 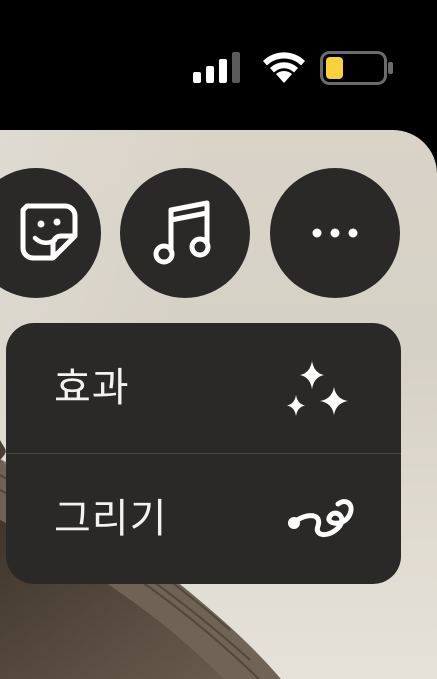 I want to click on more-button, so click(x=335, y=233).